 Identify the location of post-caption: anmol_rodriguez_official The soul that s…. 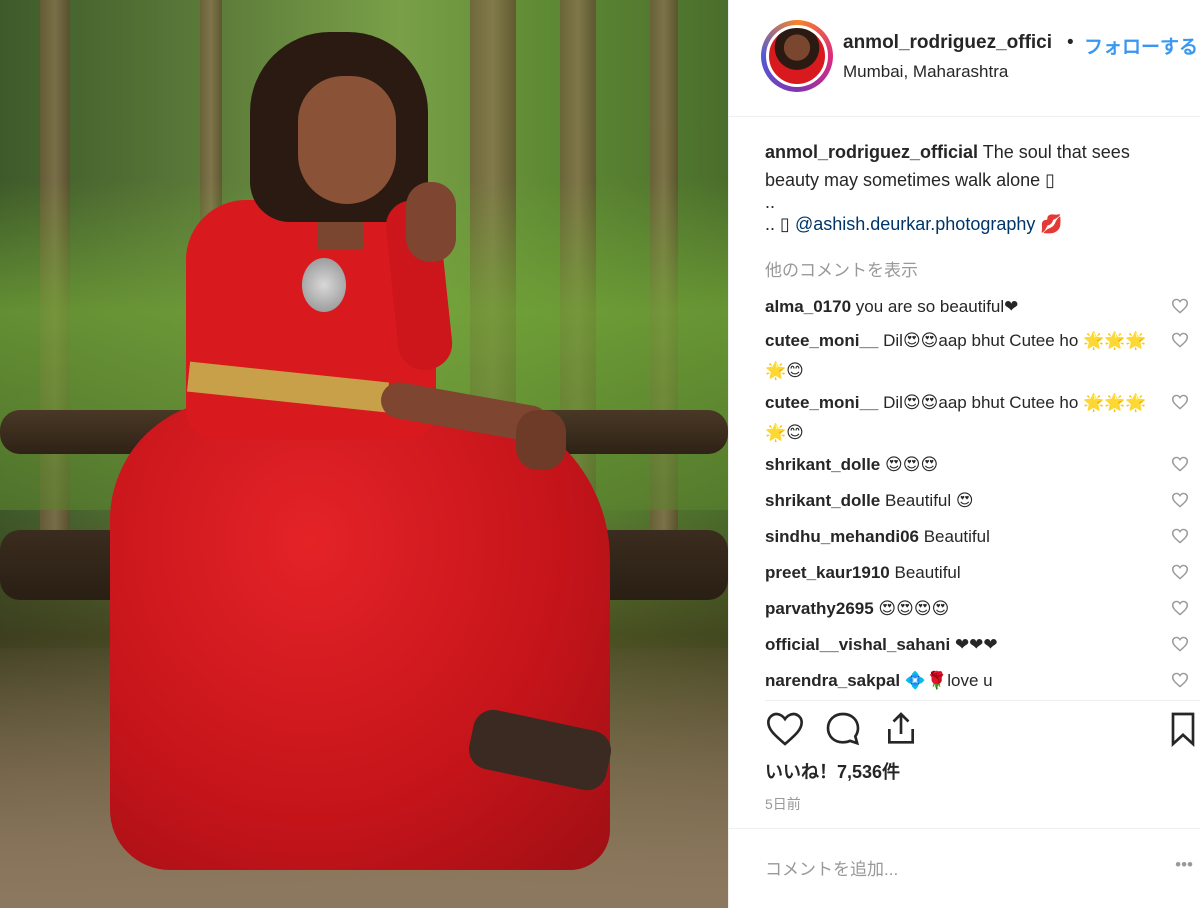
(975, 188).